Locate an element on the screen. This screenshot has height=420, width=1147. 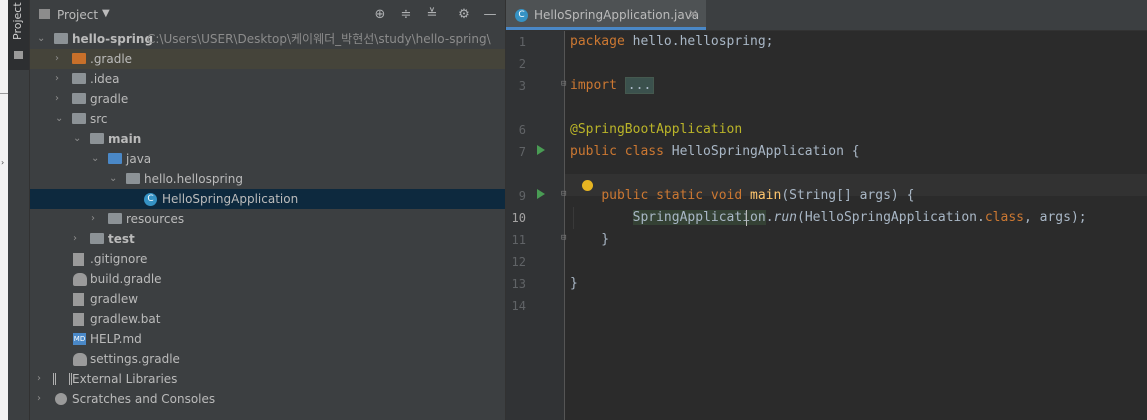
project-stripe-label: Project is located at coordinates (17, 21).